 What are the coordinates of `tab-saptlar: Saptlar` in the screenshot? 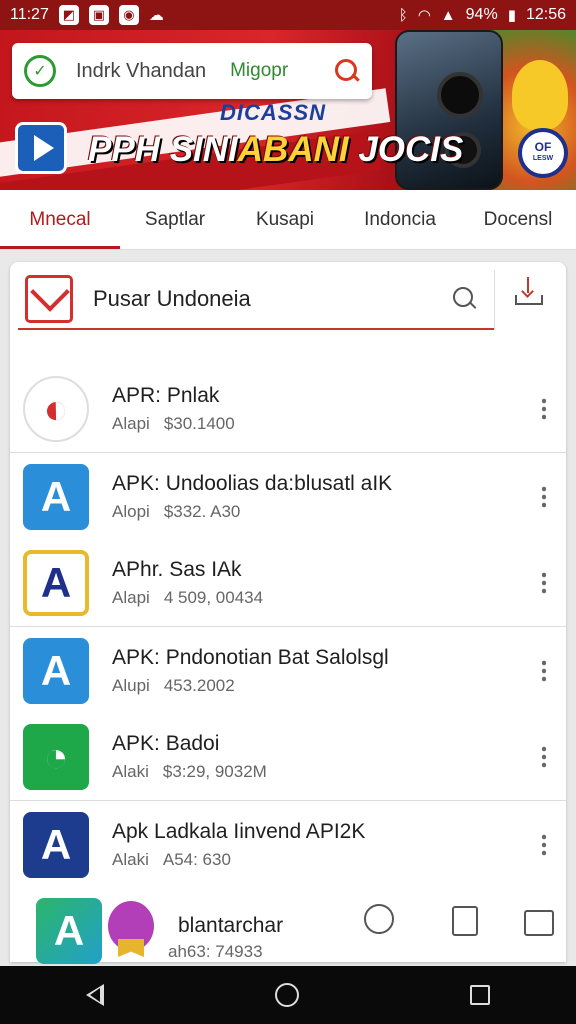 It's located at (175, 219).